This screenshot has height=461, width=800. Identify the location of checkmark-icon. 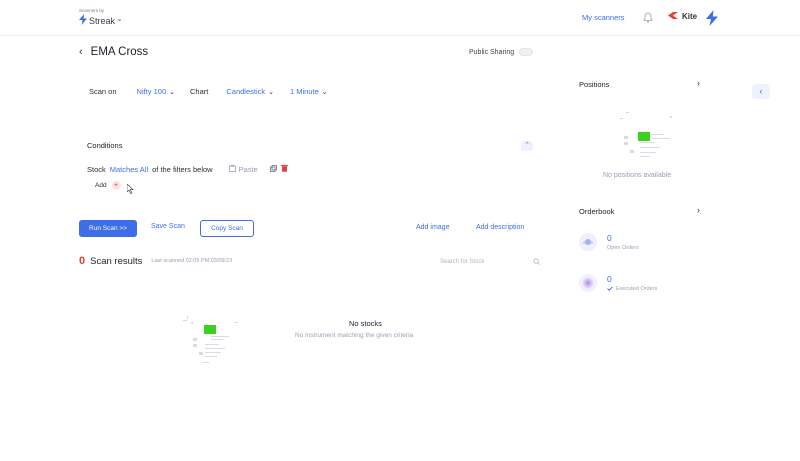
(610, 289).